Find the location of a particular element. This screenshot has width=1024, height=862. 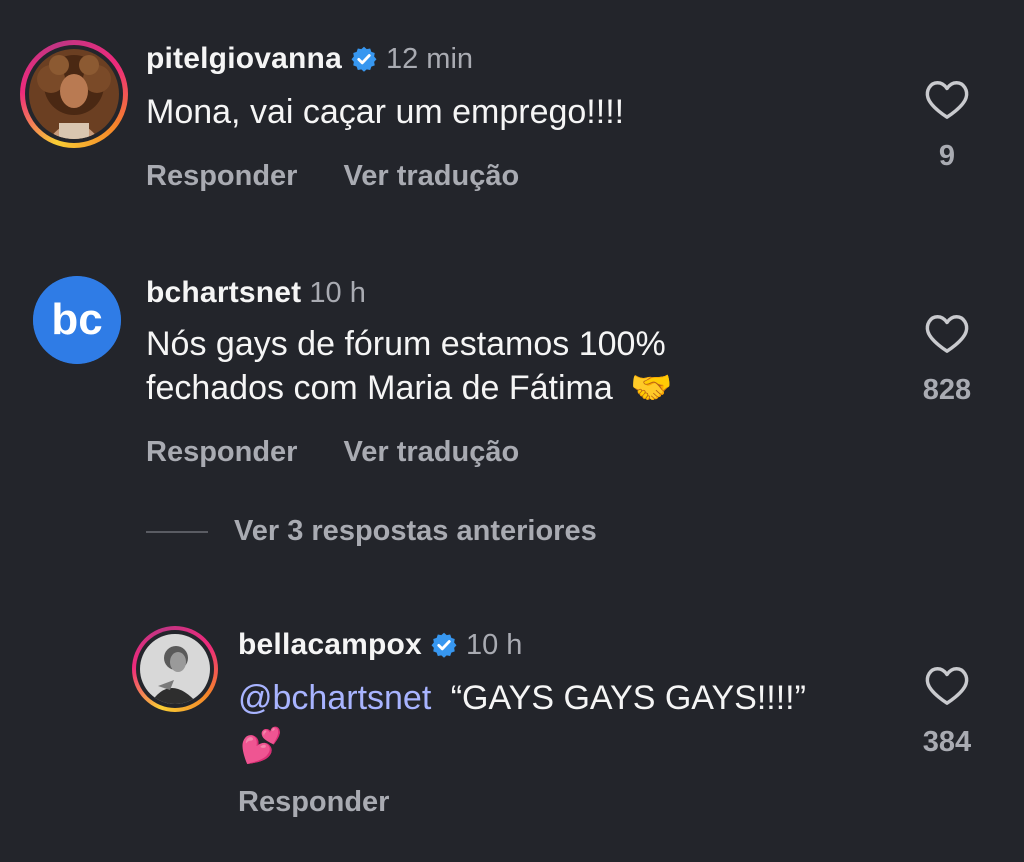

reply-text-line-1: @bchartsnet “GAYS GAYS GAYS!!!!” is located at coordinates (522, 698).